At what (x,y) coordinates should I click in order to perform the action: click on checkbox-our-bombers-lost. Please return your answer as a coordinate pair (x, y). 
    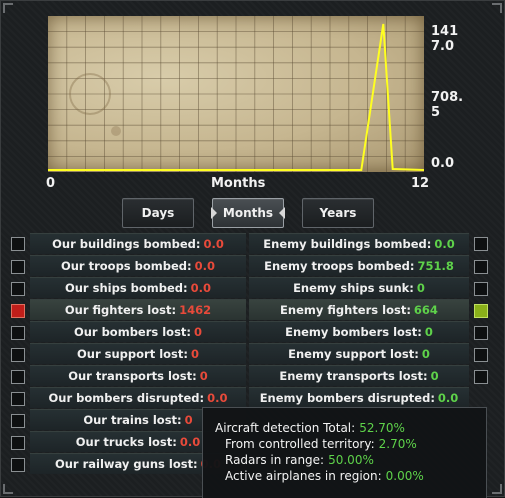
    Looking at the image, I should click on (18, 333).